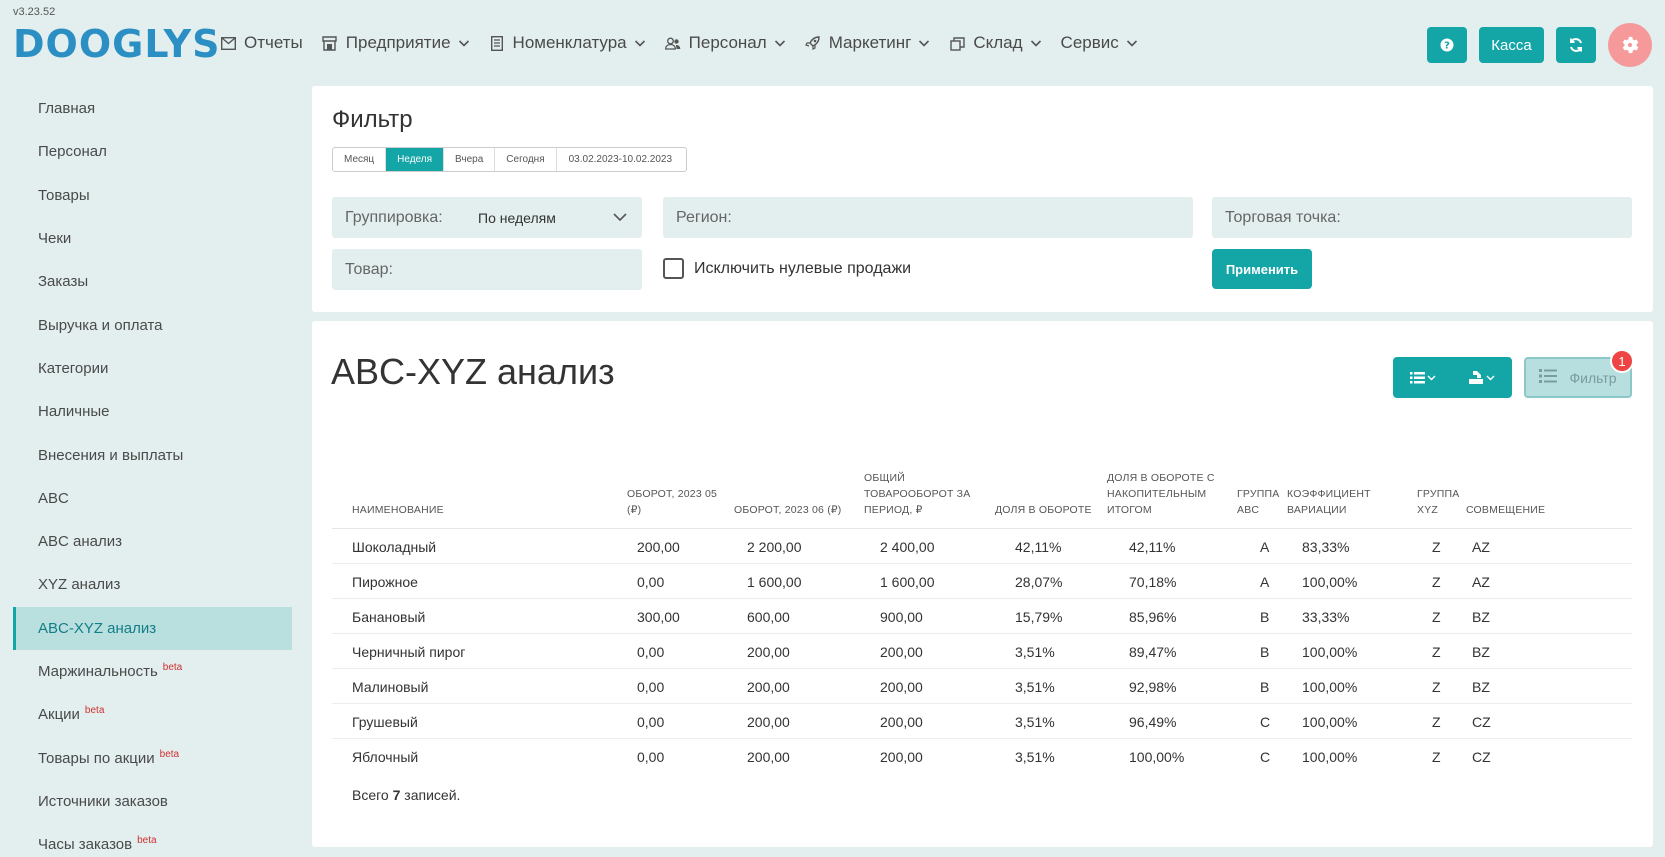 The height and width of the screenshot is (857, 1665). I want to click on column-header: ГРУППА ABC, so click(1259, 502).